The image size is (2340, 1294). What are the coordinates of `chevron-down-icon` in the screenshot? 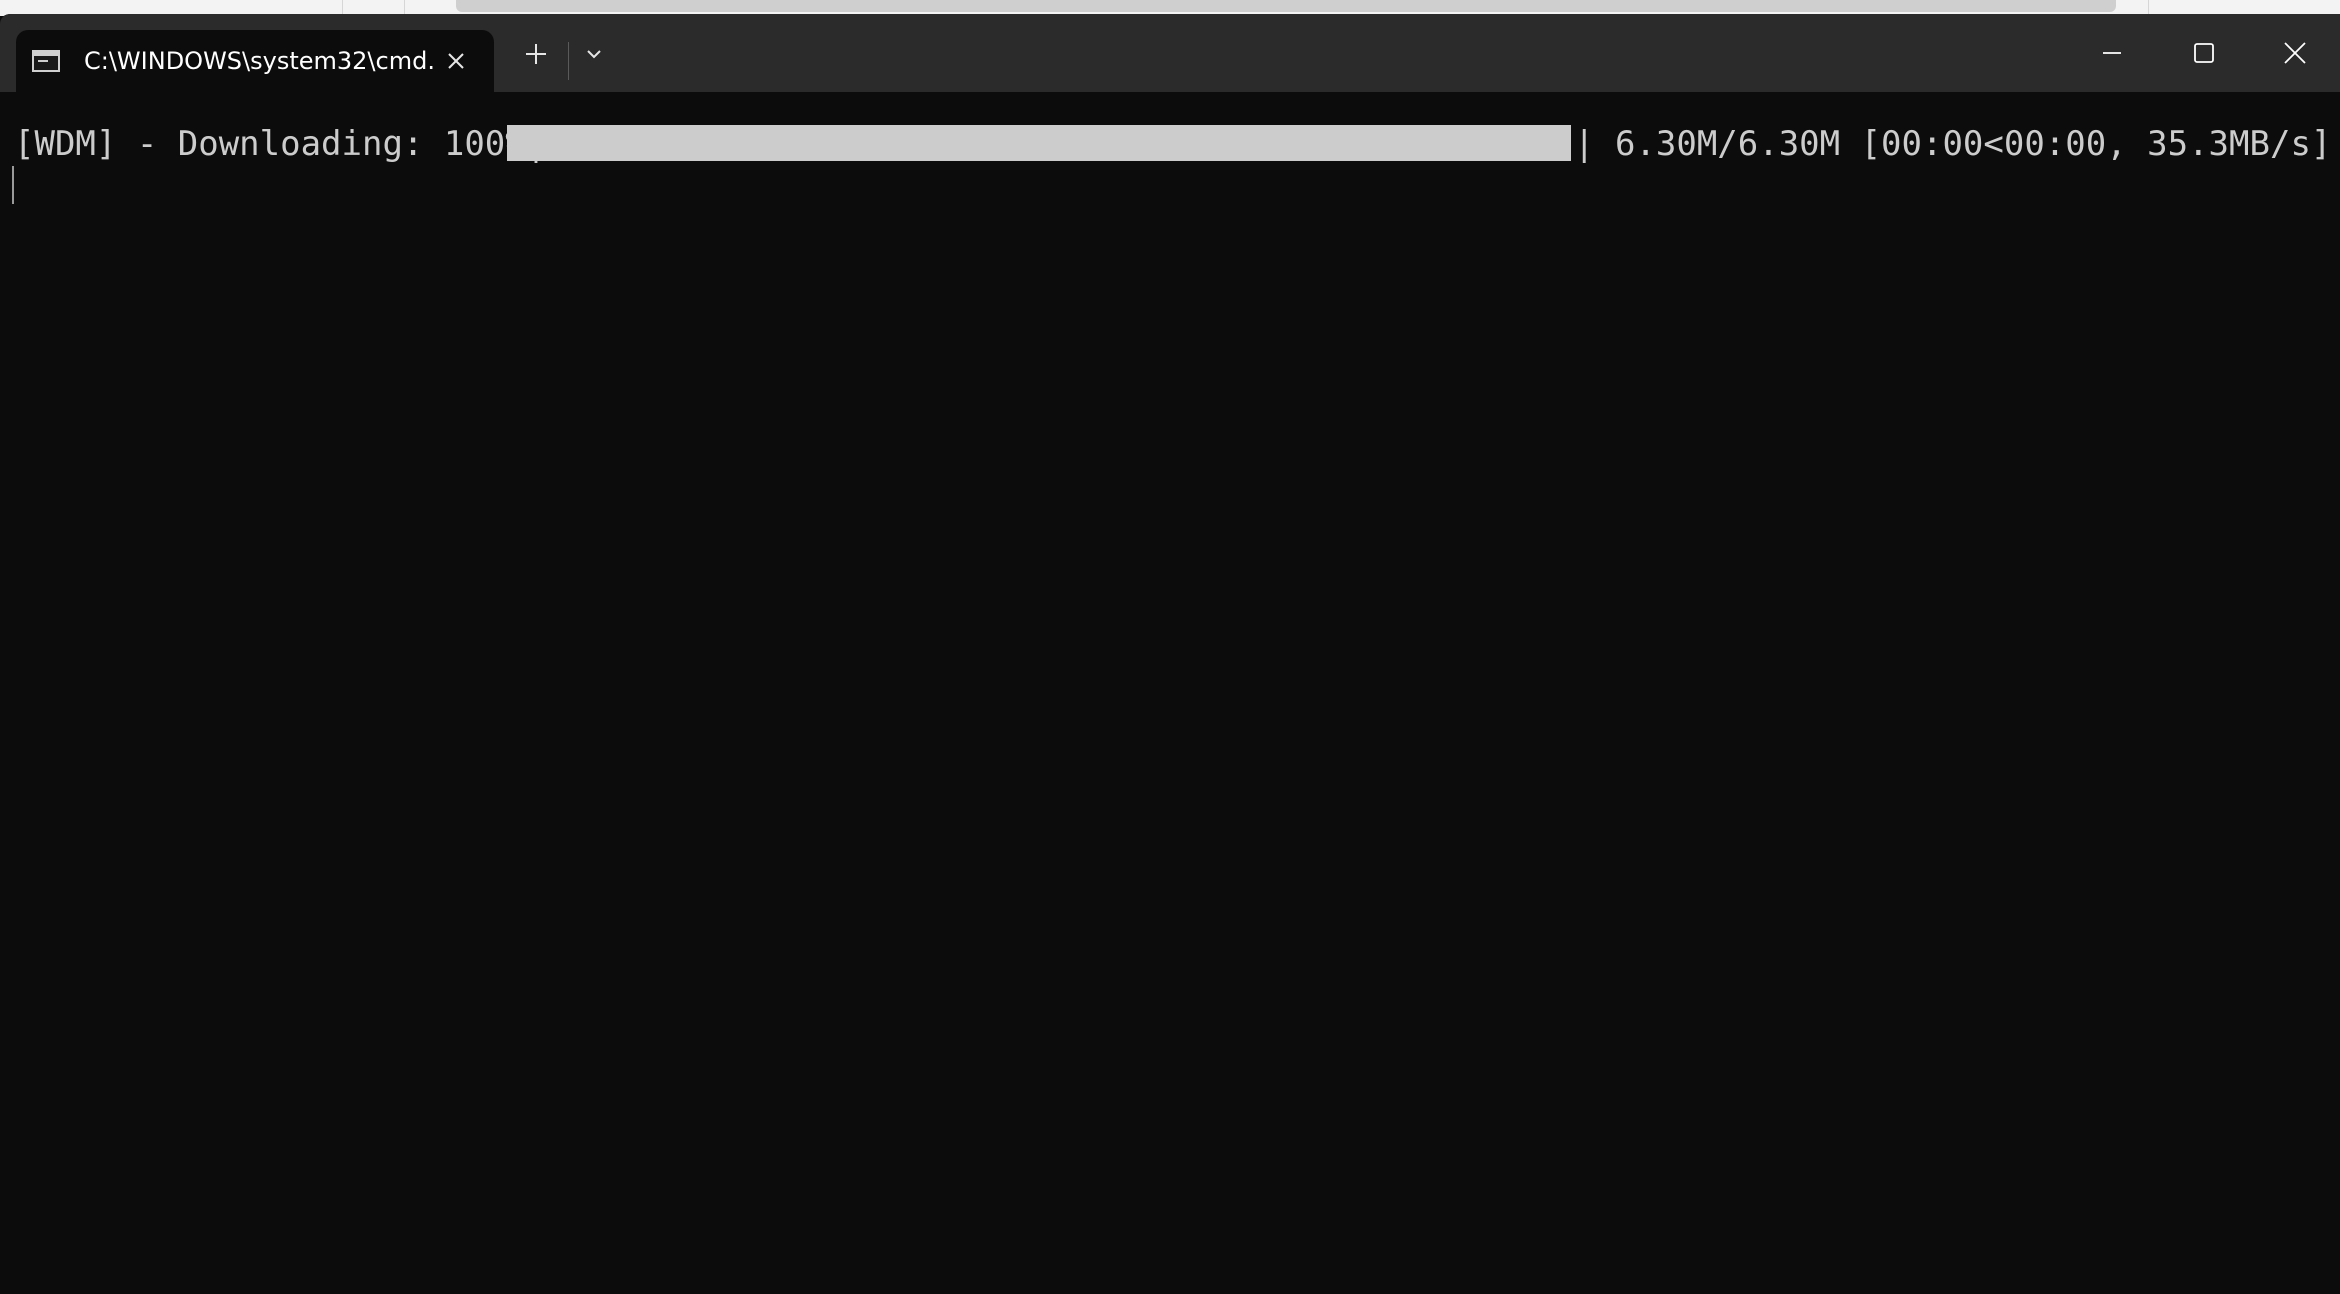 It's located at (594, 54).